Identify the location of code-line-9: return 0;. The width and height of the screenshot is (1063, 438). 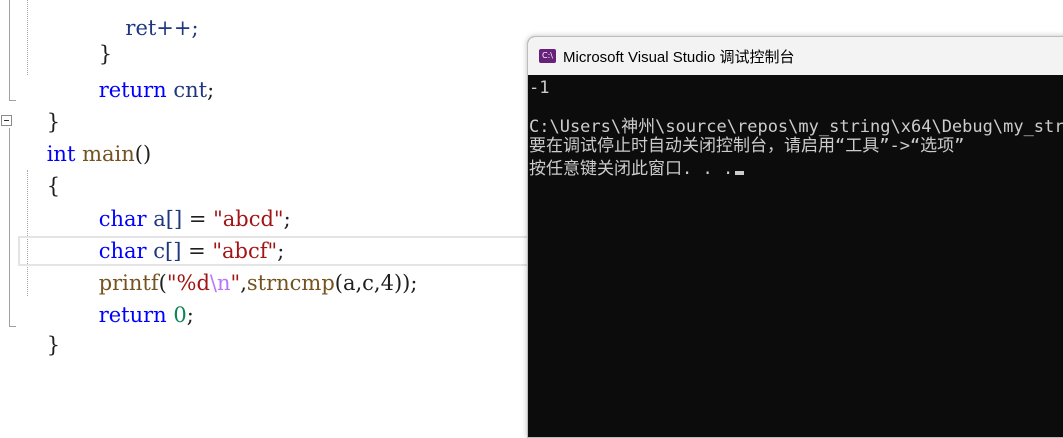
(133, 297).